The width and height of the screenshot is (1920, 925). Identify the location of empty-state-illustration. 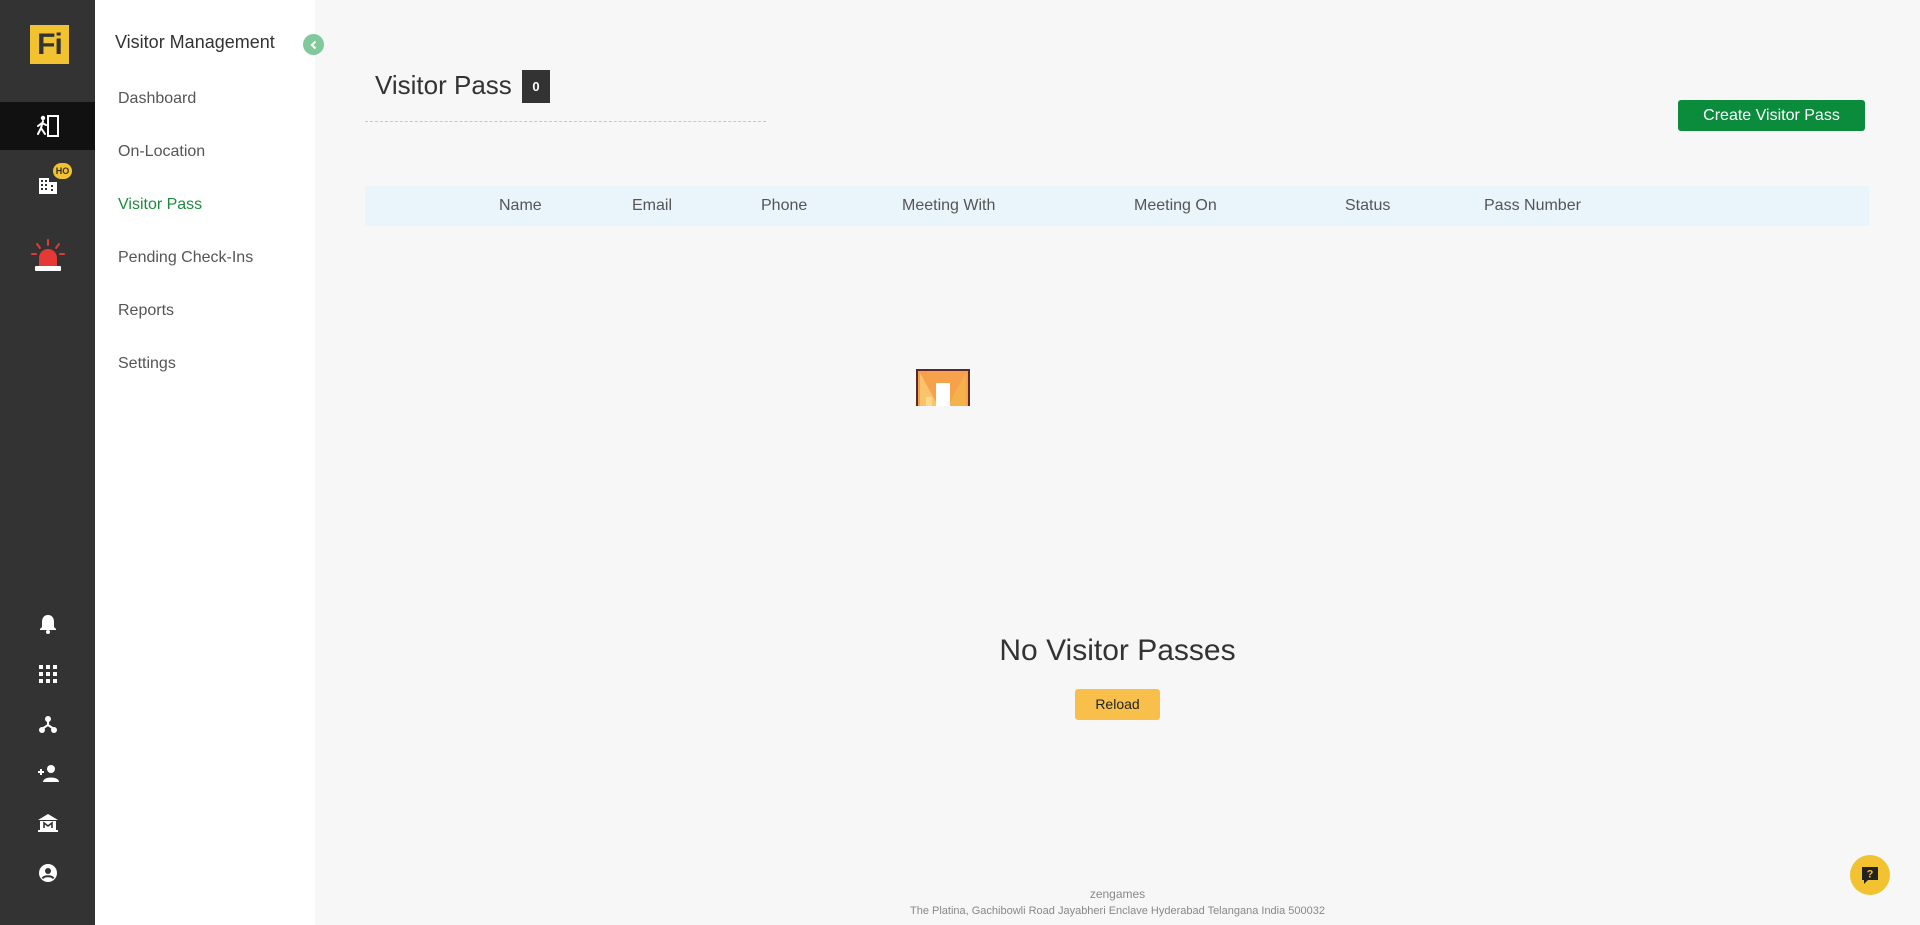
(943, 387).